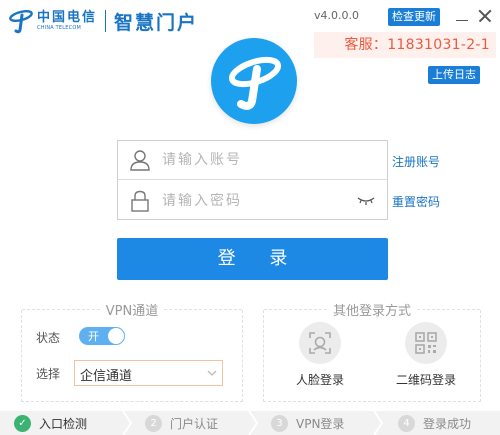 This screenshot has height=435, width=500. I want to click on other-login-header: 其他登录方式, so click(372, 309).